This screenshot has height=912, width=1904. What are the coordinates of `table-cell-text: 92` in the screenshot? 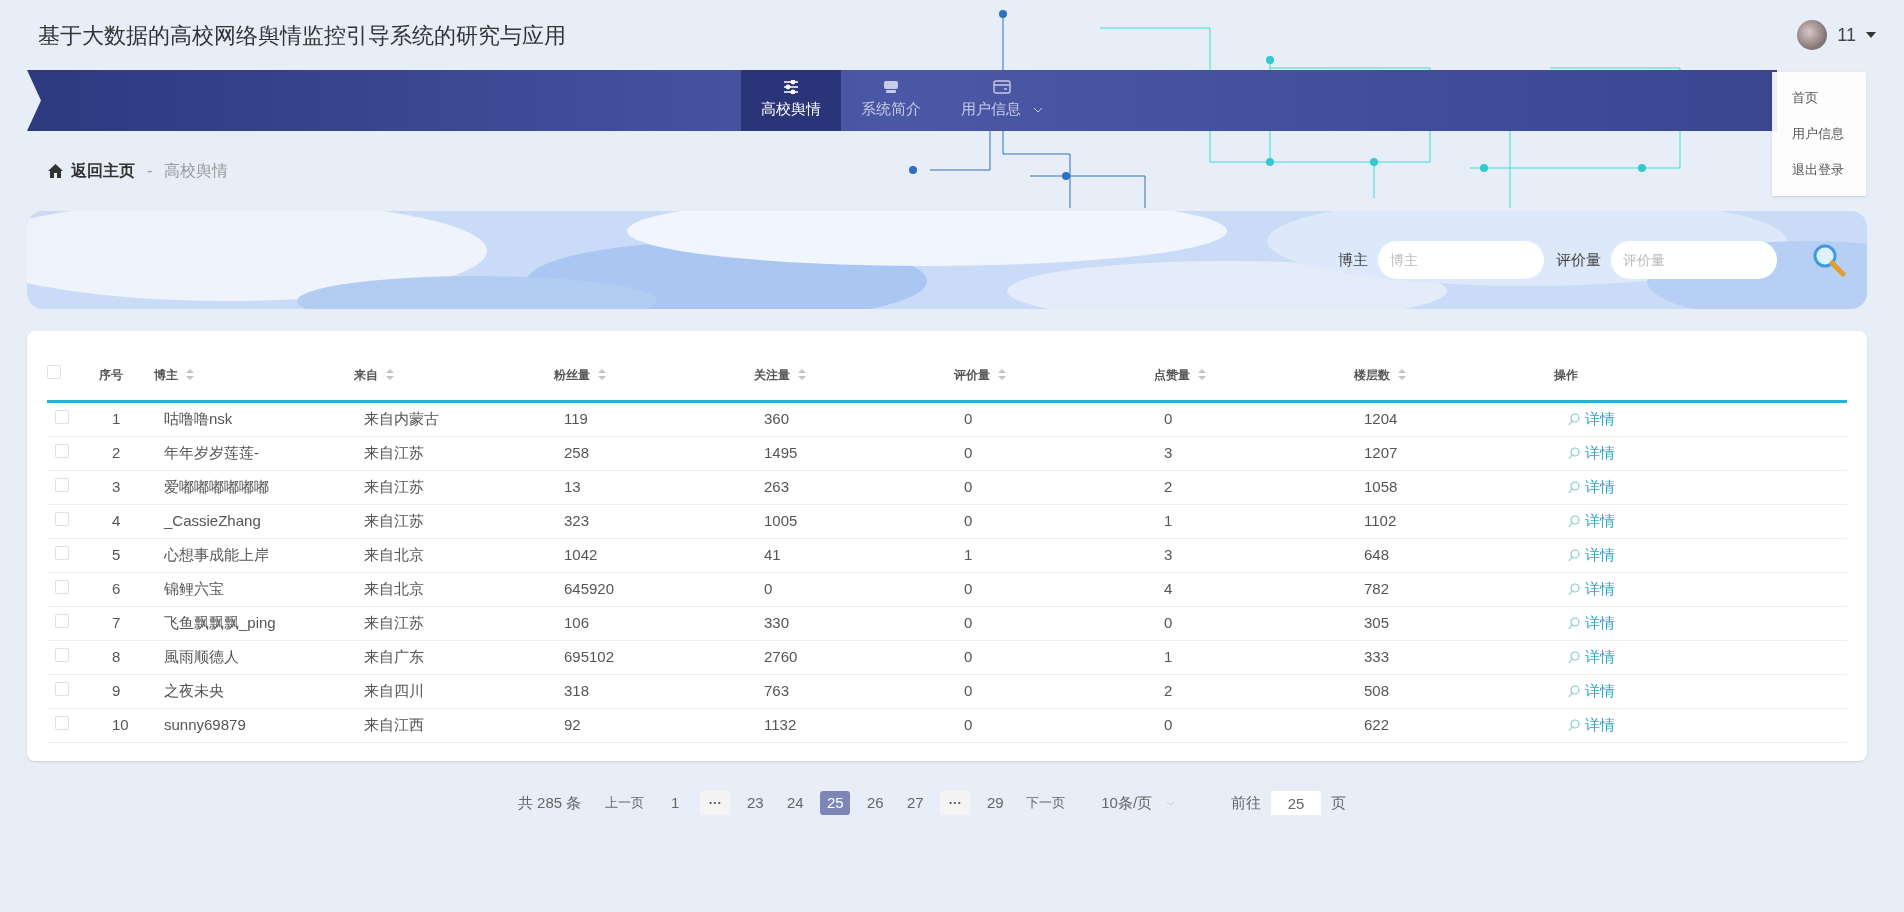 It's located at (572, 725).